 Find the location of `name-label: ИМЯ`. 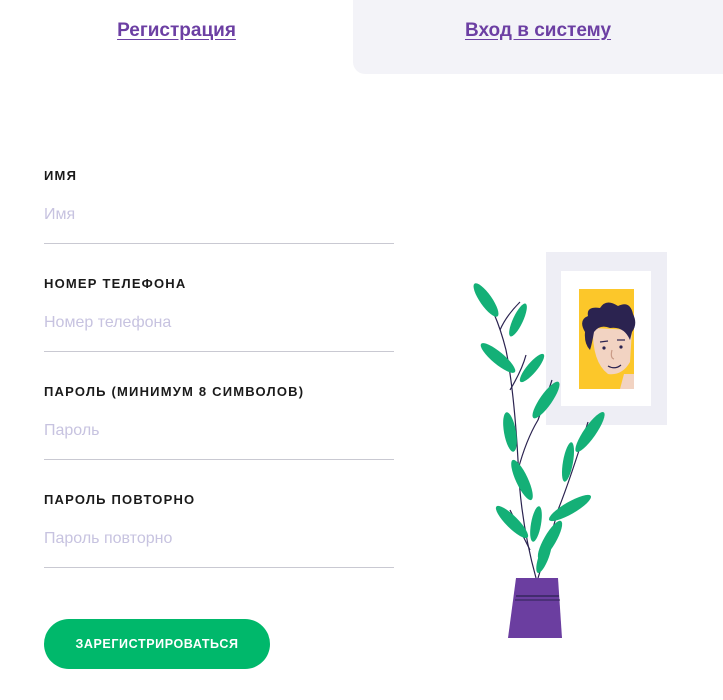

name-label: ИМЯ is located at coordinates (61, 175).